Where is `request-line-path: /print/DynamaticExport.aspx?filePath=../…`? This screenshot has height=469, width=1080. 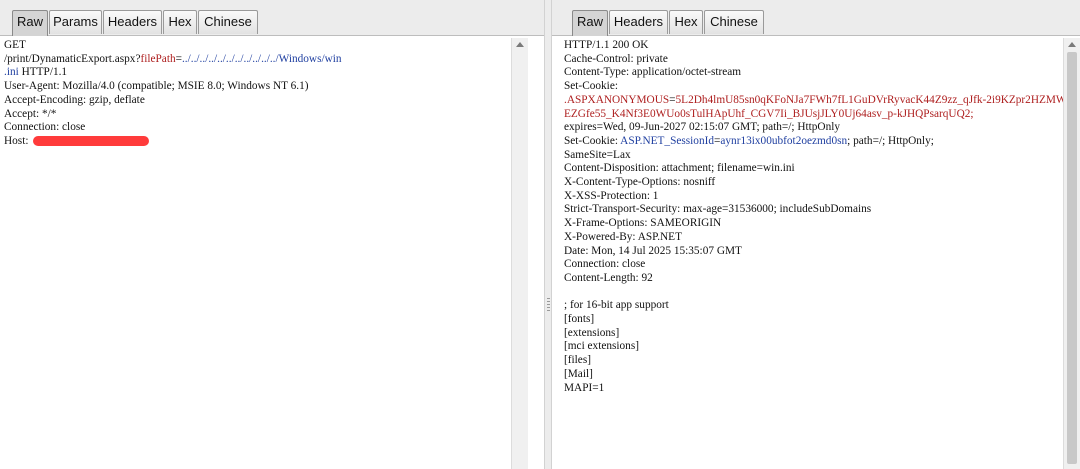
request-line-path: /print/DynamaticExport.aspx?filePath=../… is located at coordinates (173, 58).